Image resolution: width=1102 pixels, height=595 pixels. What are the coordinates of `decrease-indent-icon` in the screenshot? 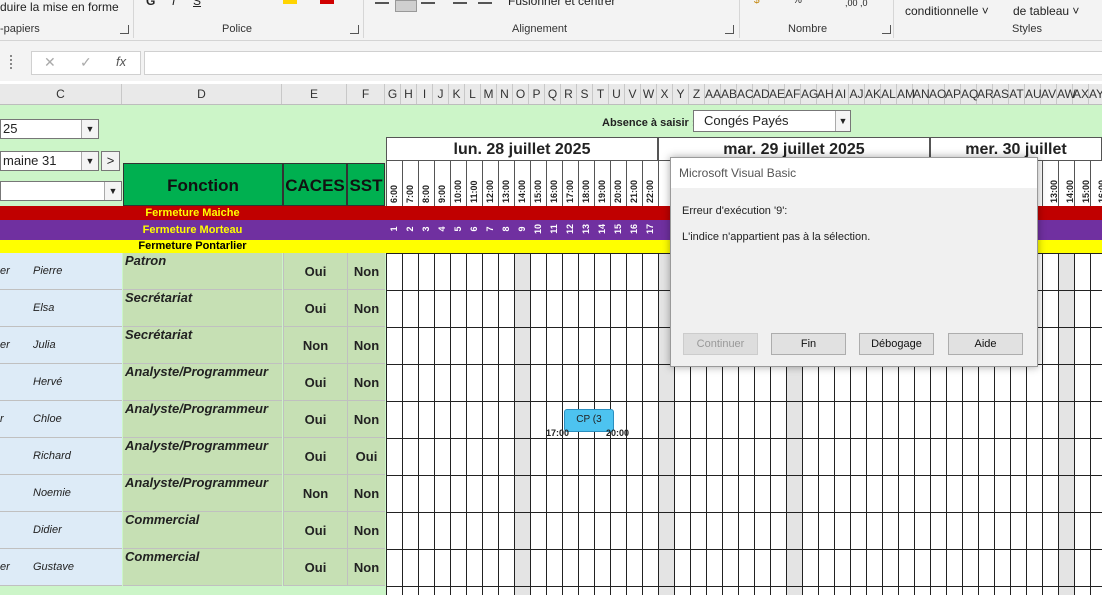 It's located at (460, 3).